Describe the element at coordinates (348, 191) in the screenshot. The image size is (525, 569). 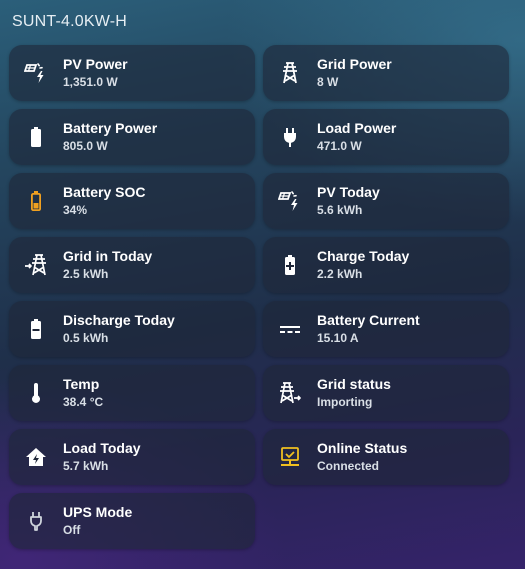
I see `tile-name: PV Today` at that location.